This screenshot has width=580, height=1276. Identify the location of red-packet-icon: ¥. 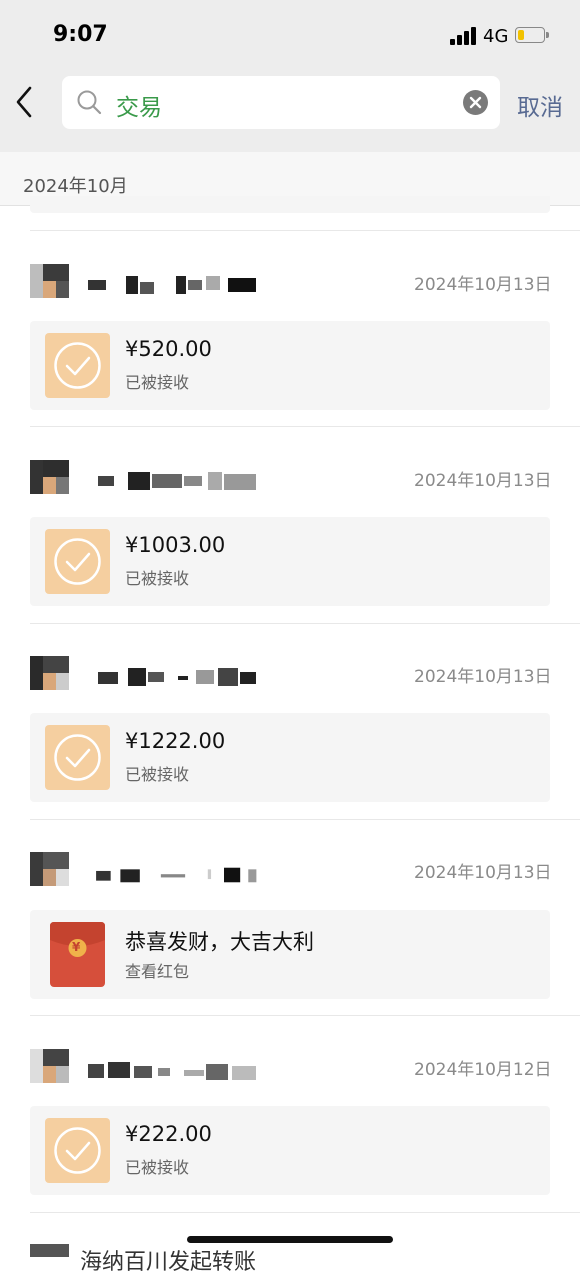
(77, 954).